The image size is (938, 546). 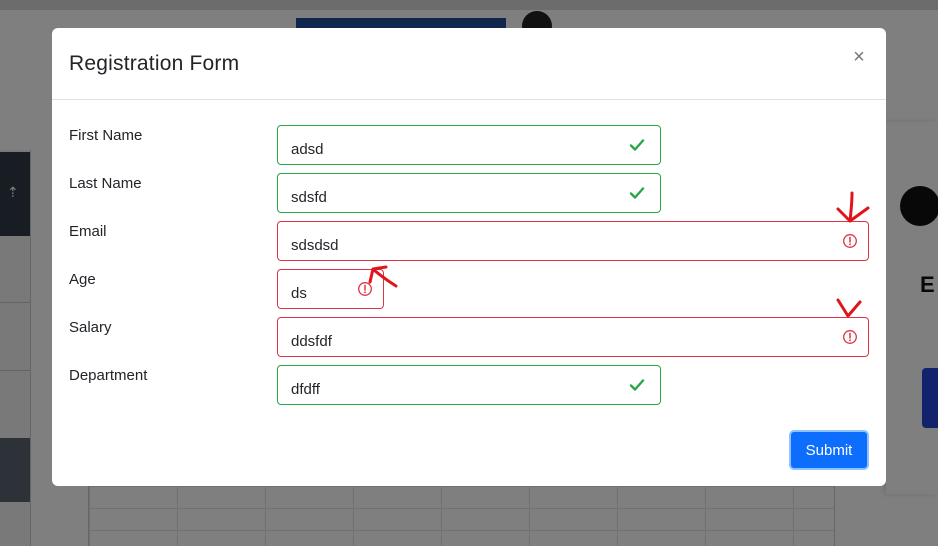 I want to click on email-field, so click(x=573, y=241).